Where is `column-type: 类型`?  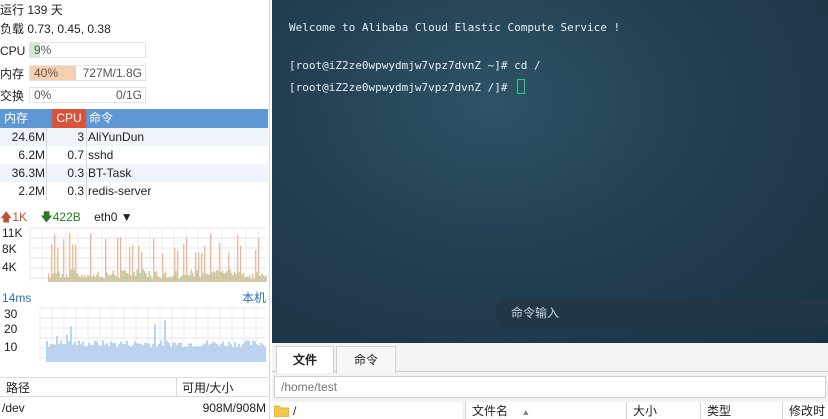
column-type: 类型 is located at coordinates (741, 410).